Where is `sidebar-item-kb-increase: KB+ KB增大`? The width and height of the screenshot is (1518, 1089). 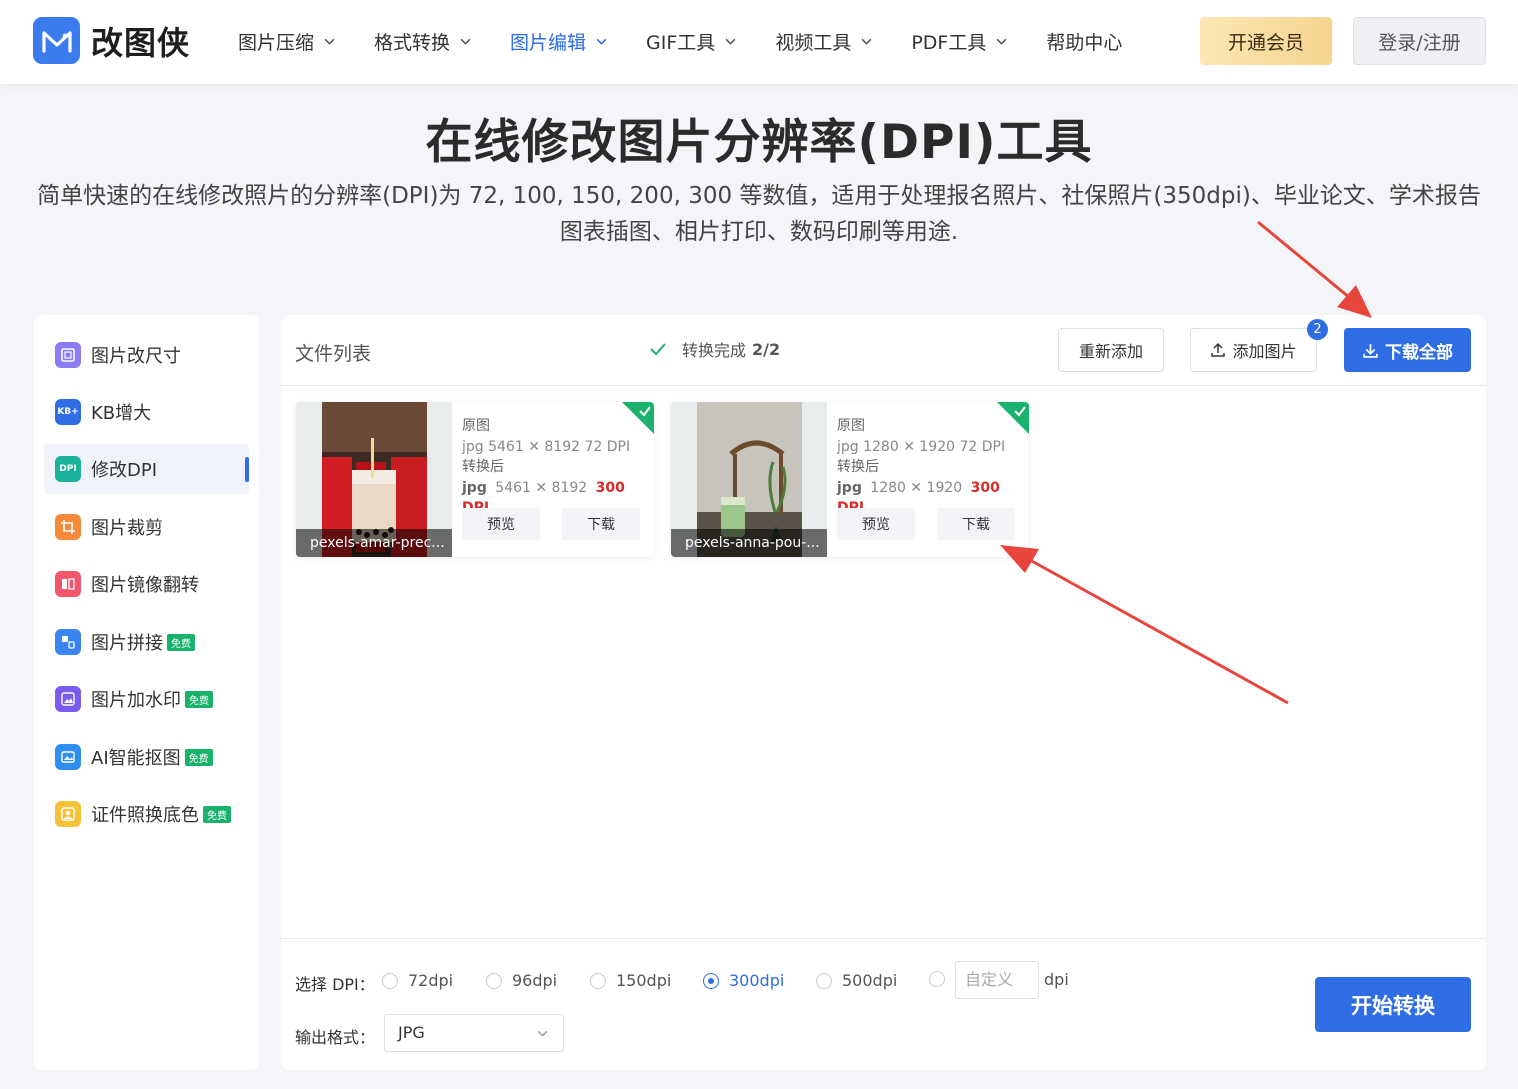
sidebar-item-kb-increase: KB+ KB增大 is located at coordinates (146, 412).